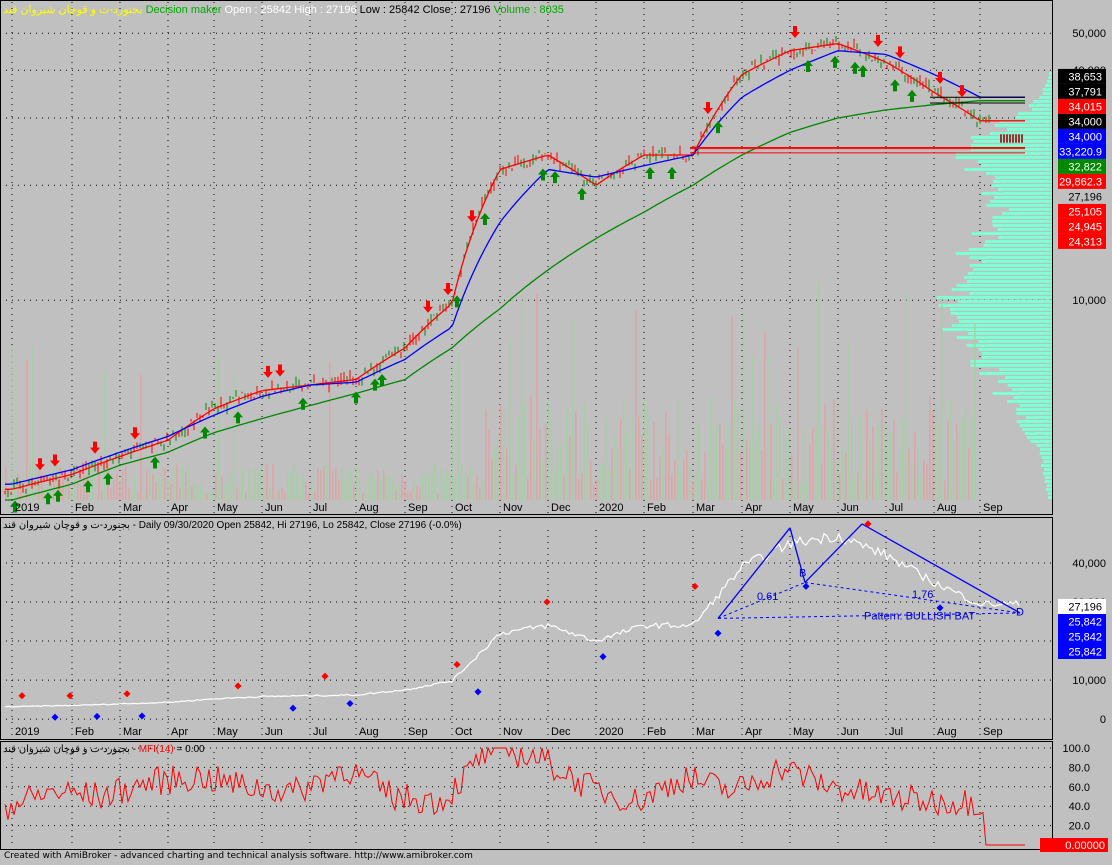  I want to click on mfi-title-value: = 0.00, so click(189, 749).